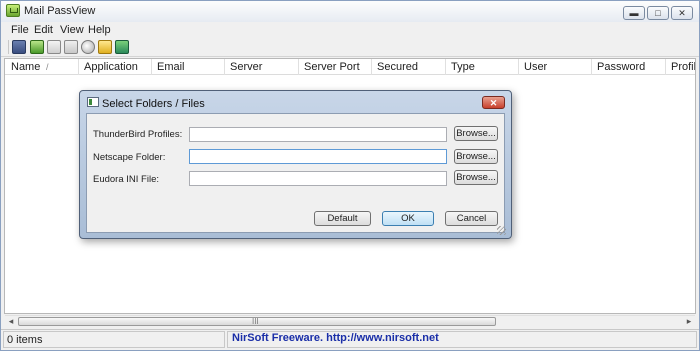  I want to click on menu-edit: Edit, so click(43, 30).